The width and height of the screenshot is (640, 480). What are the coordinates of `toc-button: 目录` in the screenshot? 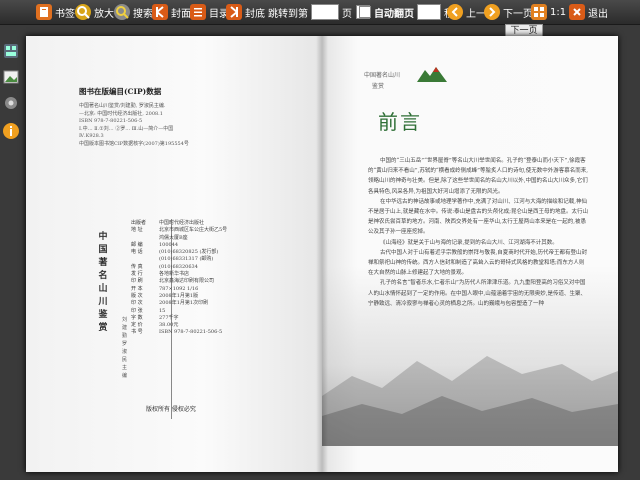 It's located at (209, 12).